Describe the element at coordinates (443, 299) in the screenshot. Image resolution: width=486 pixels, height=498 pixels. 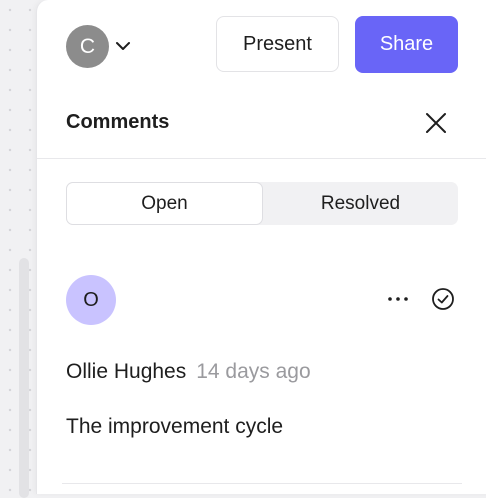
I see `resolve-check-icon` at that location.